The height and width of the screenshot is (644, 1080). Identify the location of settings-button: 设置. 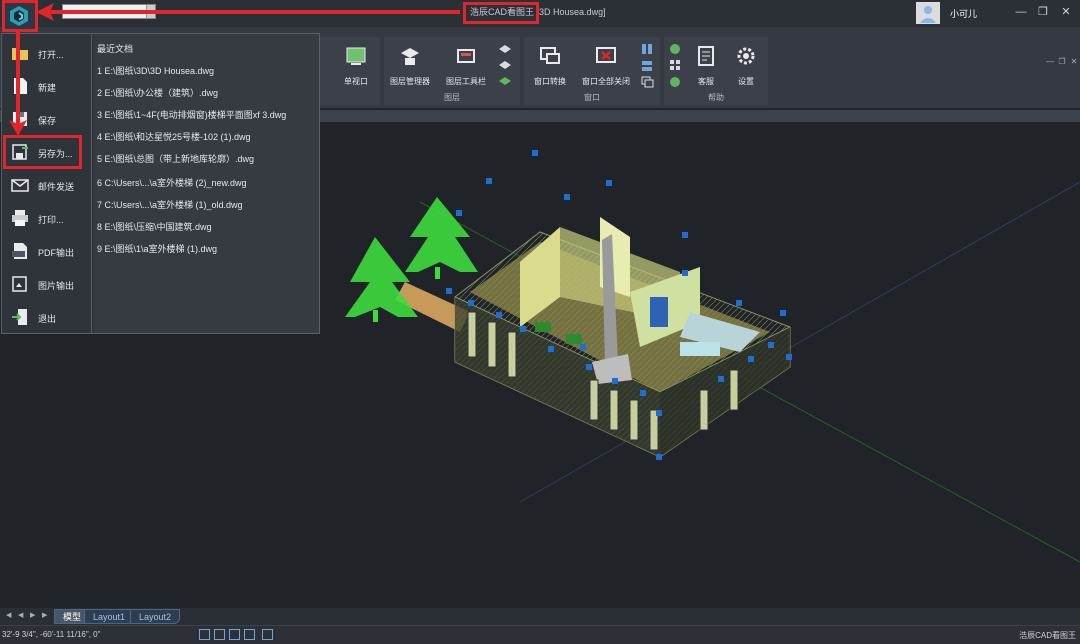
(746, 68).